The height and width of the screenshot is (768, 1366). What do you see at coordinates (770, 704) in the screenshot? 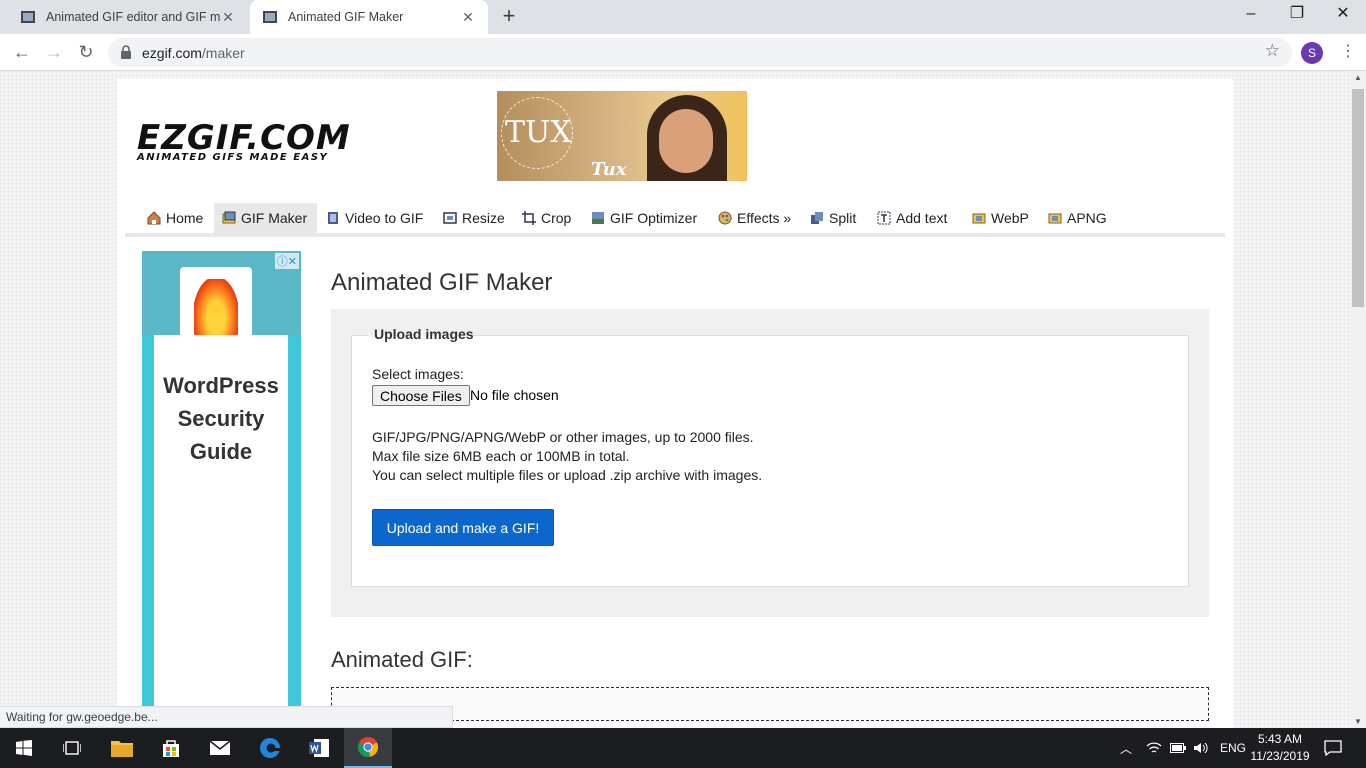
I see `animated-gif-output-box` at bounding box center [770, 704].